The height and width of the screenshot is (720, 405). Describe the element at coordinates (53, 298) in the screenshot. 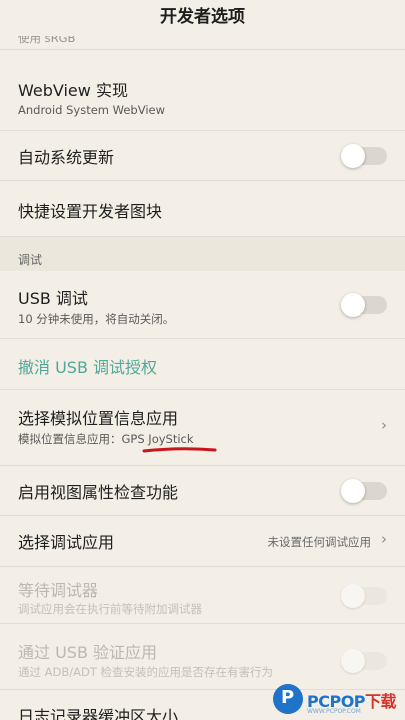

I see `usb-debug-title: USB 调试` at that location.